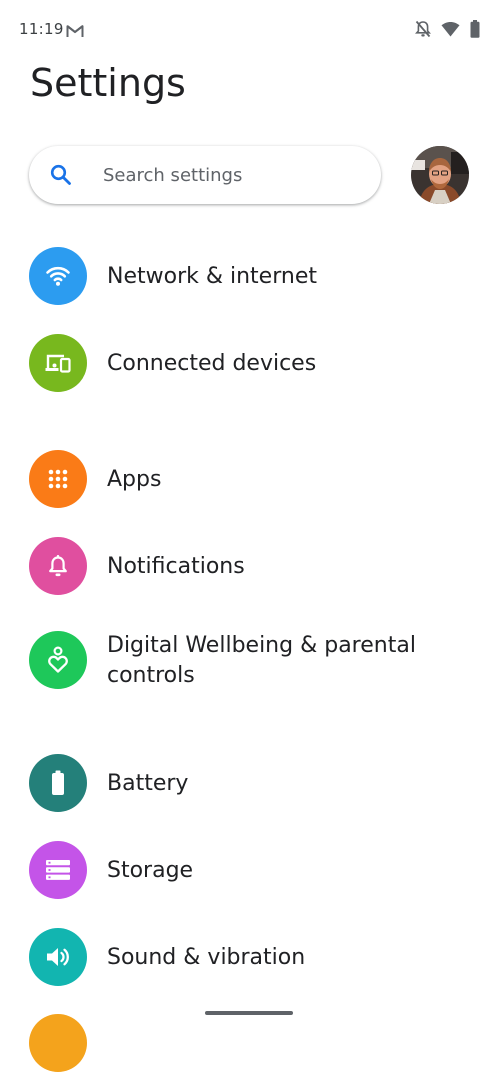 The height and width of the screenshot is (1072, 498). What do you see at coordinates (249, 784) in the screenshot?
I see `settings-item-battery: Battery` at bounding box center [249, 784].